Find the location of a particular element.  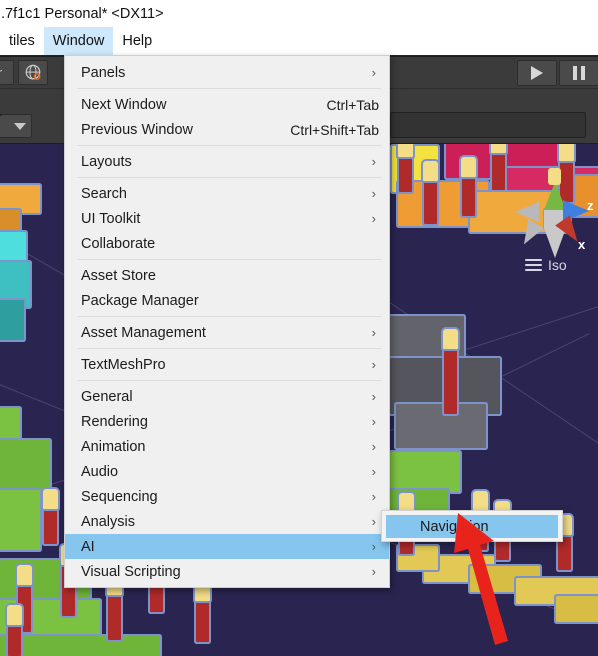

window-titlebar: .7f1c1 Personal* <DX11> is located at coordinates (299, 13).